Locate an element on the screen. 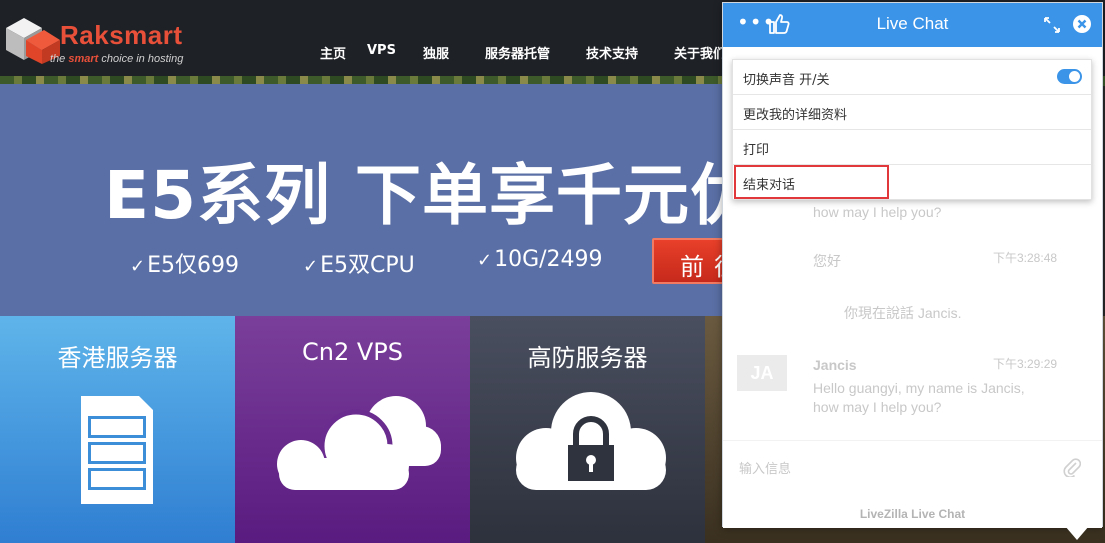 Image resolution: width=1105 pixels, height=543 pixels. tile-ddos-server: 高防服务器 is located at coordinates (587, 429).